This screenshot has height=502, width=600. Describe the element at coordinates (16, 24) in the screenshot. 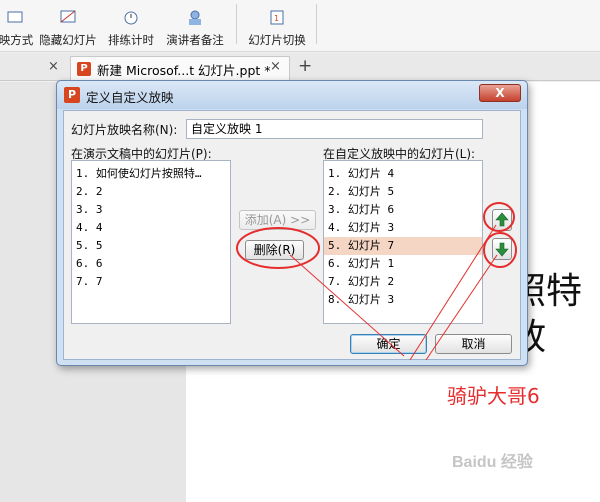

I see `slide-show-setup-button: 映方式` at that location.